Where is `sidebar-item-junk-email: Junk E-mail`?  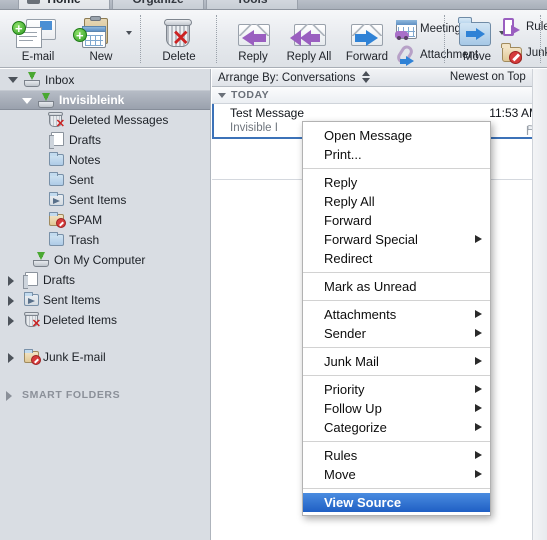 sidebar-item-junk-email: Junk E-mail is located at coordinates (105, 357).